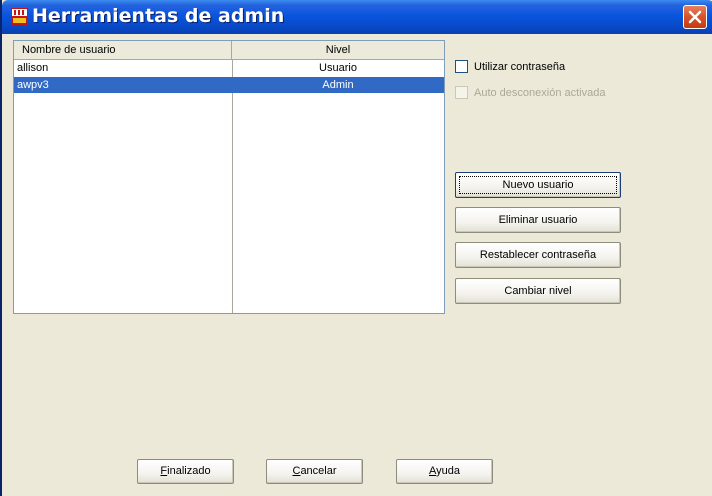 Image resolution: width=712 pixels, height=496 pixels. What do you see at coordinates (461, 66) in the screenshot?
I see `use-password-checkbox` at bounding box center [461, 66].